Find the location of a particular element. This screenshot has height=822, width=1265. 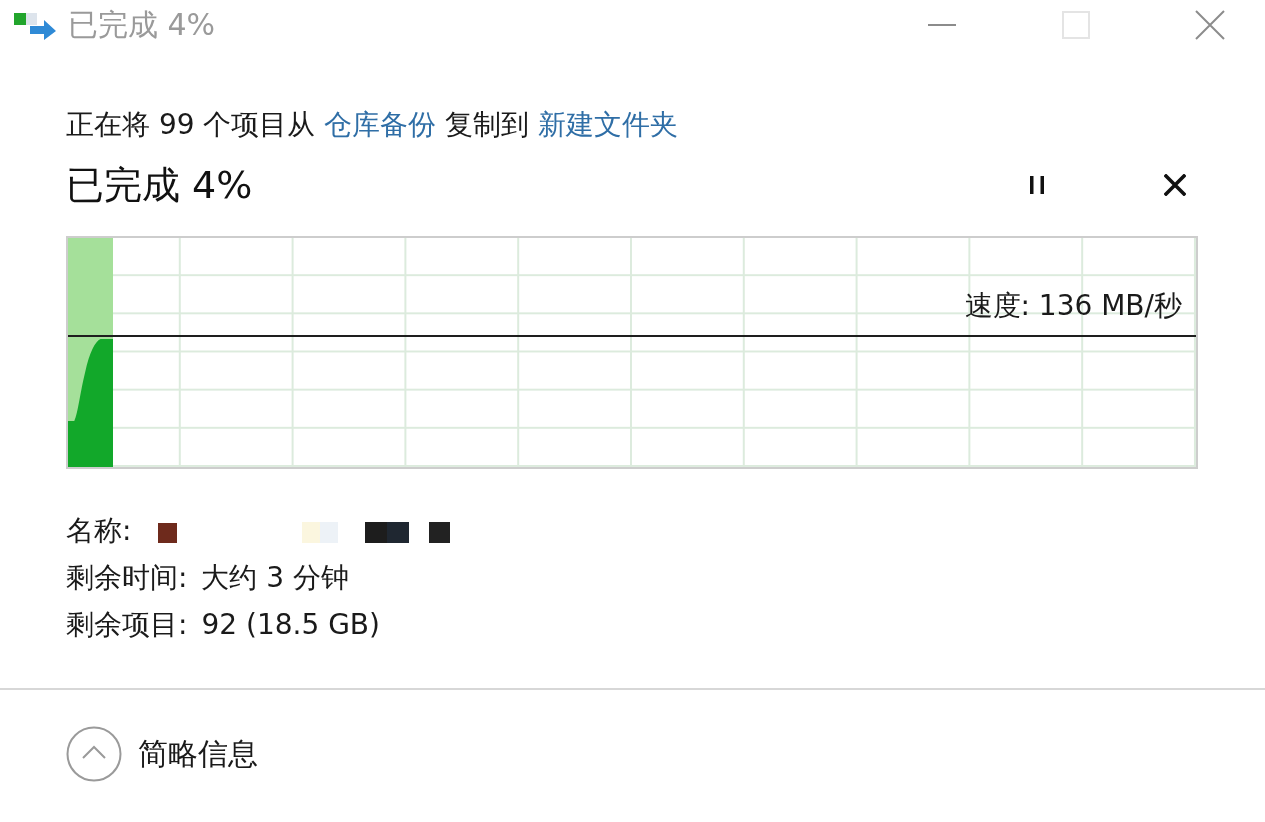

destination-folder-link: 新建文件夹 is located at coordinates (608, 124).